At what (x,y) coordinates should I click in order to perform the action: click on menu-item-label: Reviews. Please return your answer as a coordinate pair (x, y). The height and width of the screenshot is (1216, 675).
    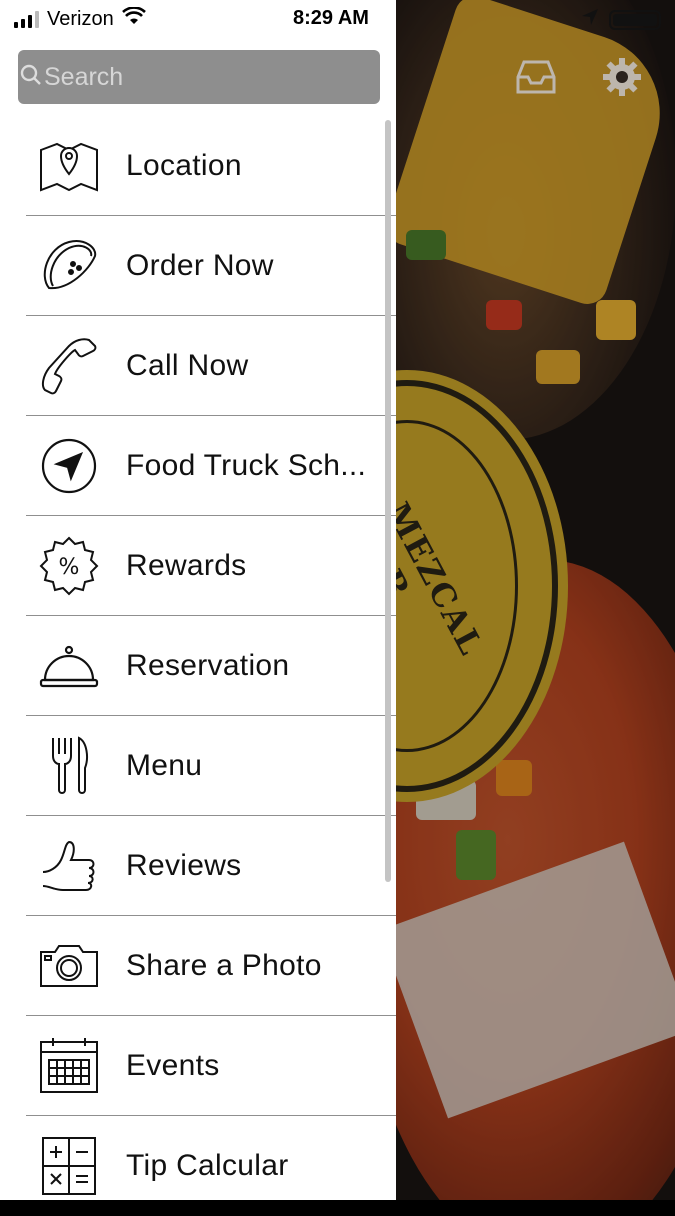
    Looking at the image, I should click on (184, 865).